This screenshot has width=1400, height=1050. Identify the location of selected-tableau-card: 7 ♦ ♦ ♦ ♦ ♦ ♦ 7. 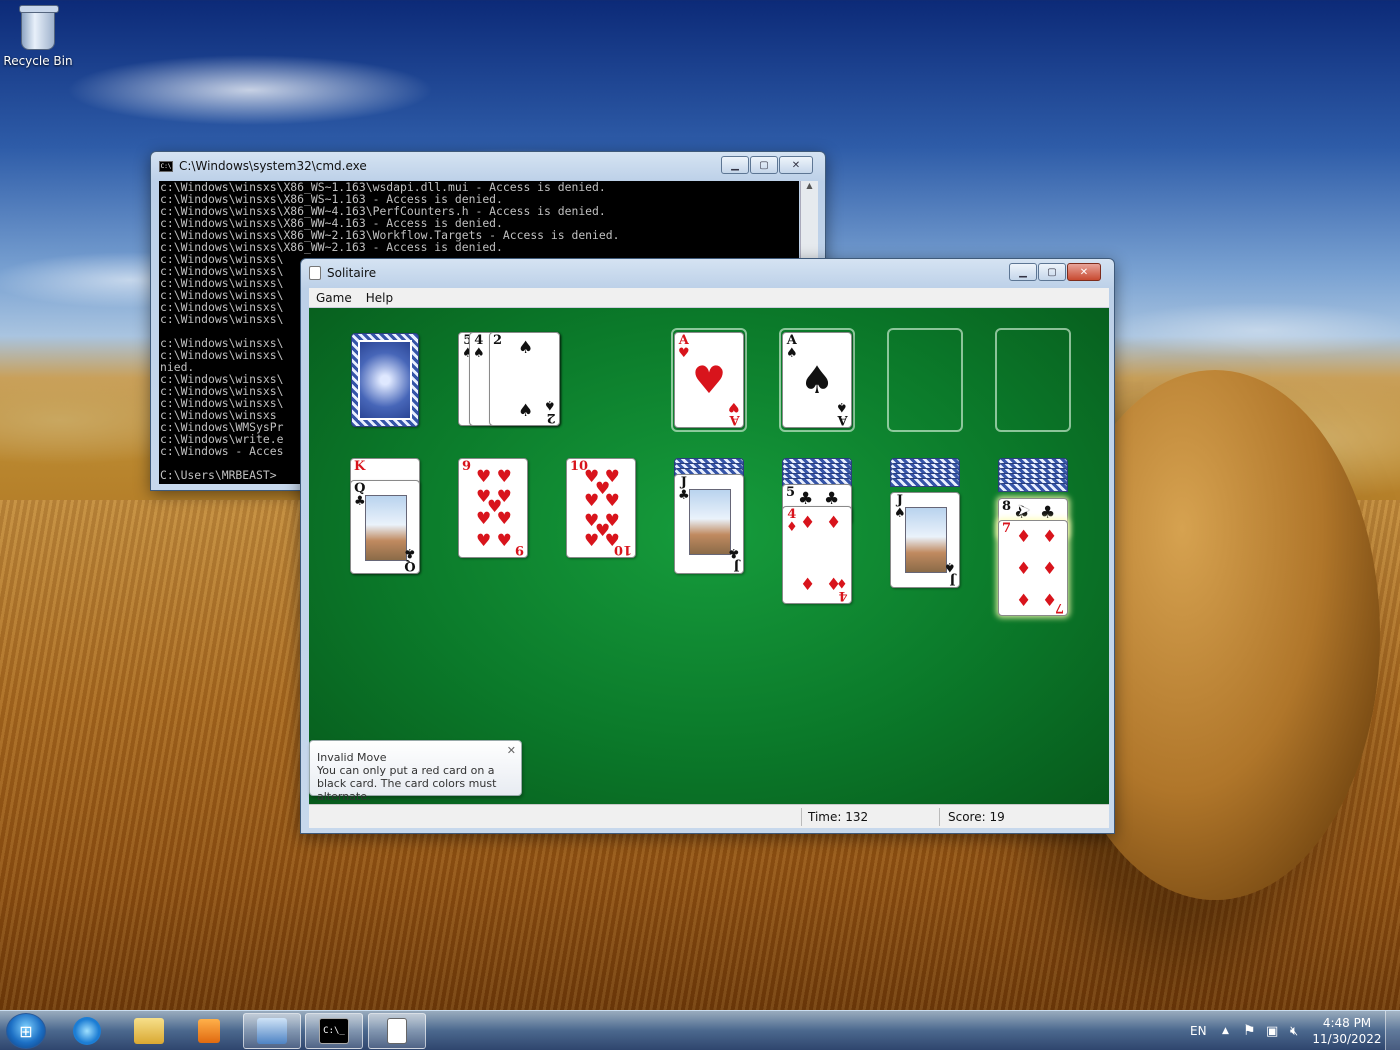
(1033, 568).